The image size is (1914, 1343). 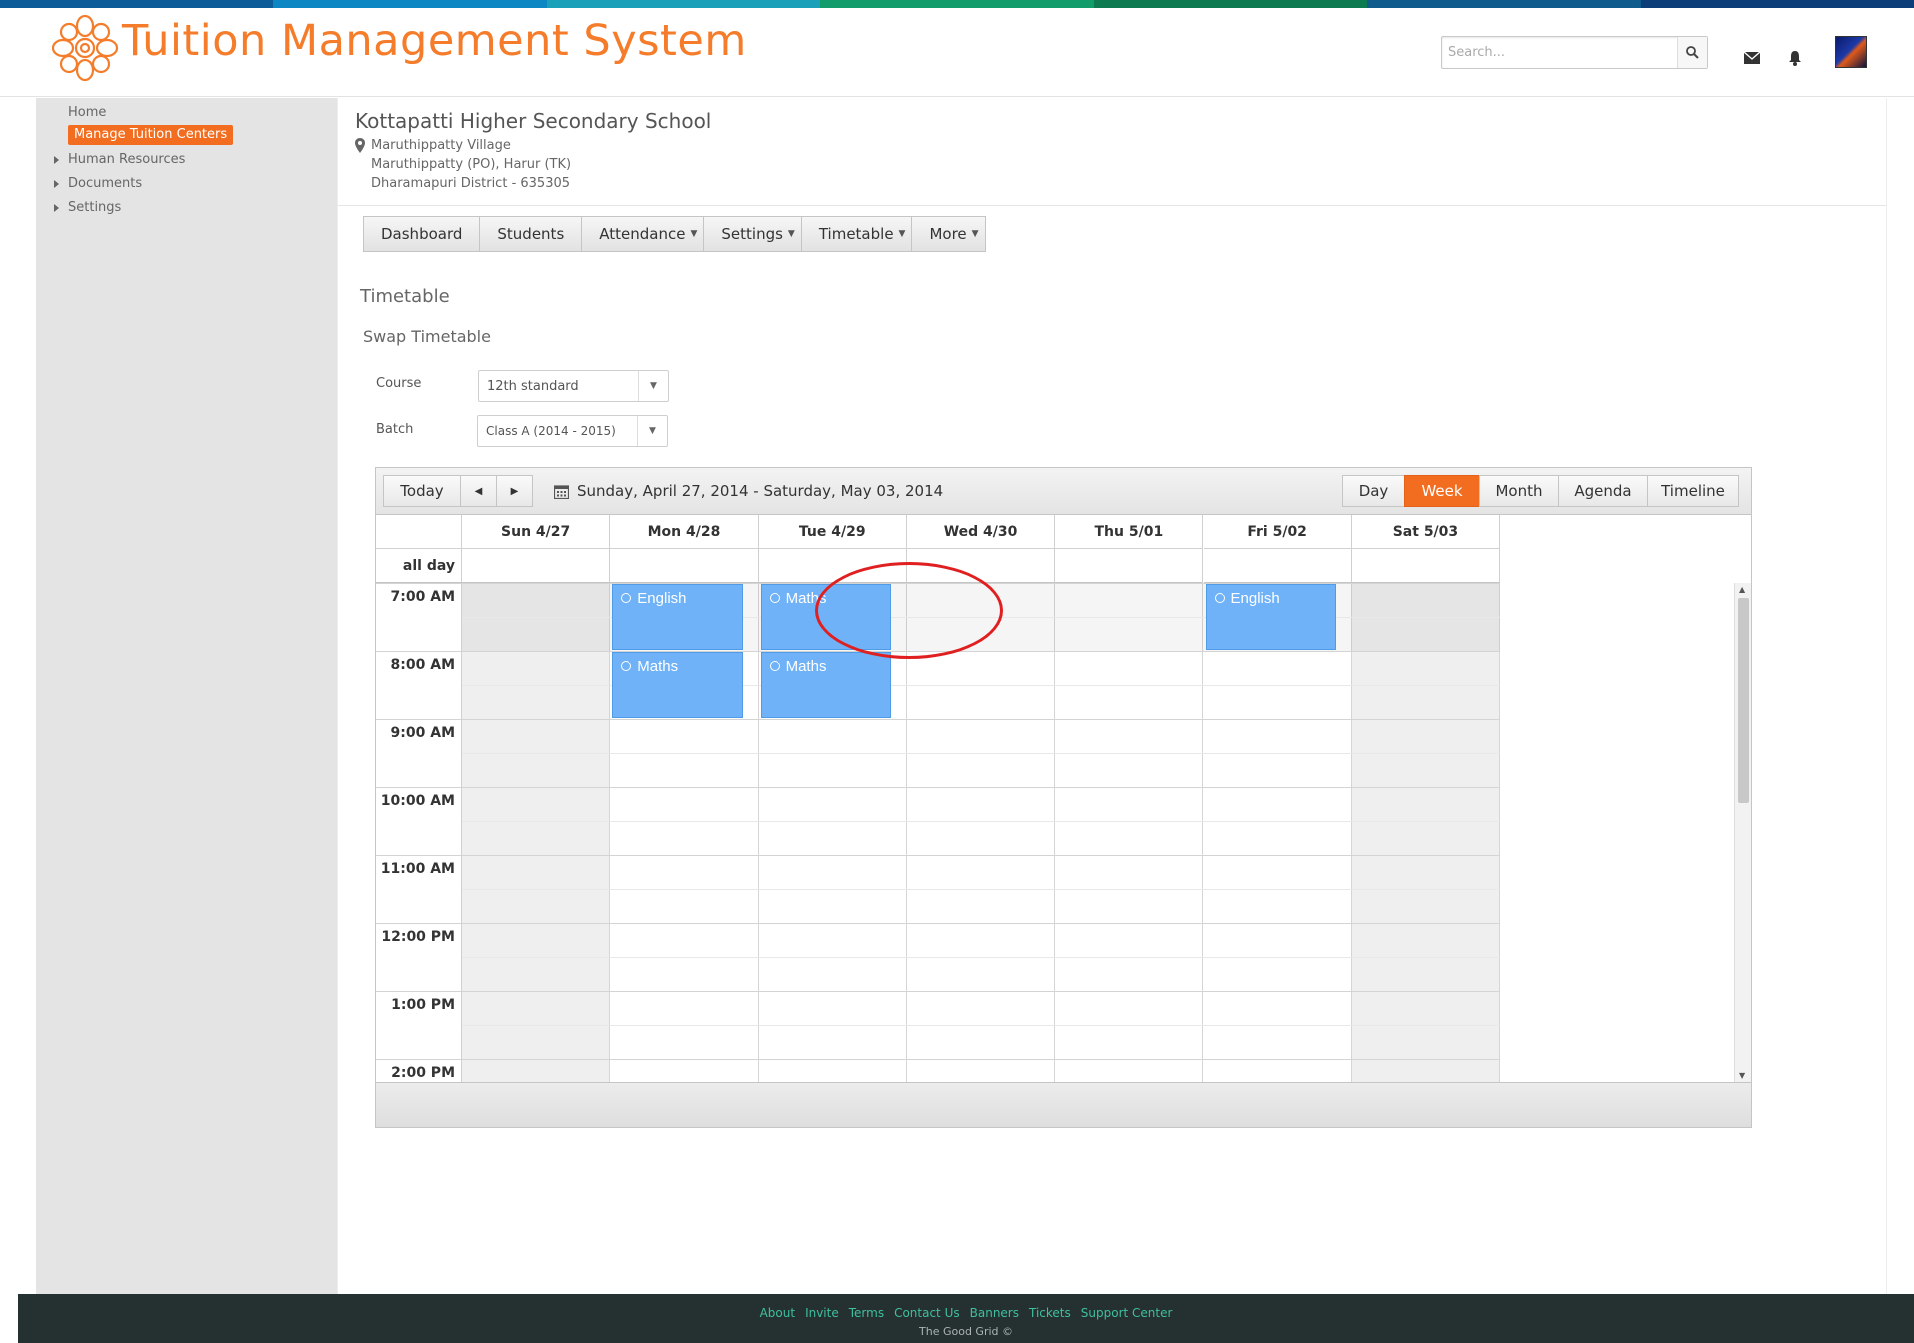 I want to click on school-address-line-2: Maruthippatty (PO), Harur (TK), so click(x=471, y=164).